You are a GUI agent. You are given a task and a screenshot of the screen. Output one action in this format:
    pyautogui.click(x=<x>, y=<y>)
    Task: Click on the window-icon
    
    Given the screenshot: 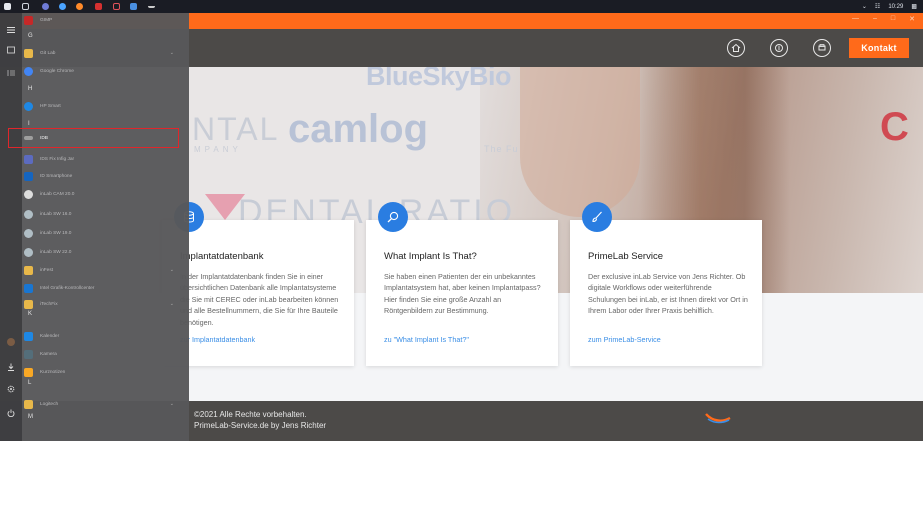 What is the action you would take?
    pyautogui.click(x=7, y=6)
    